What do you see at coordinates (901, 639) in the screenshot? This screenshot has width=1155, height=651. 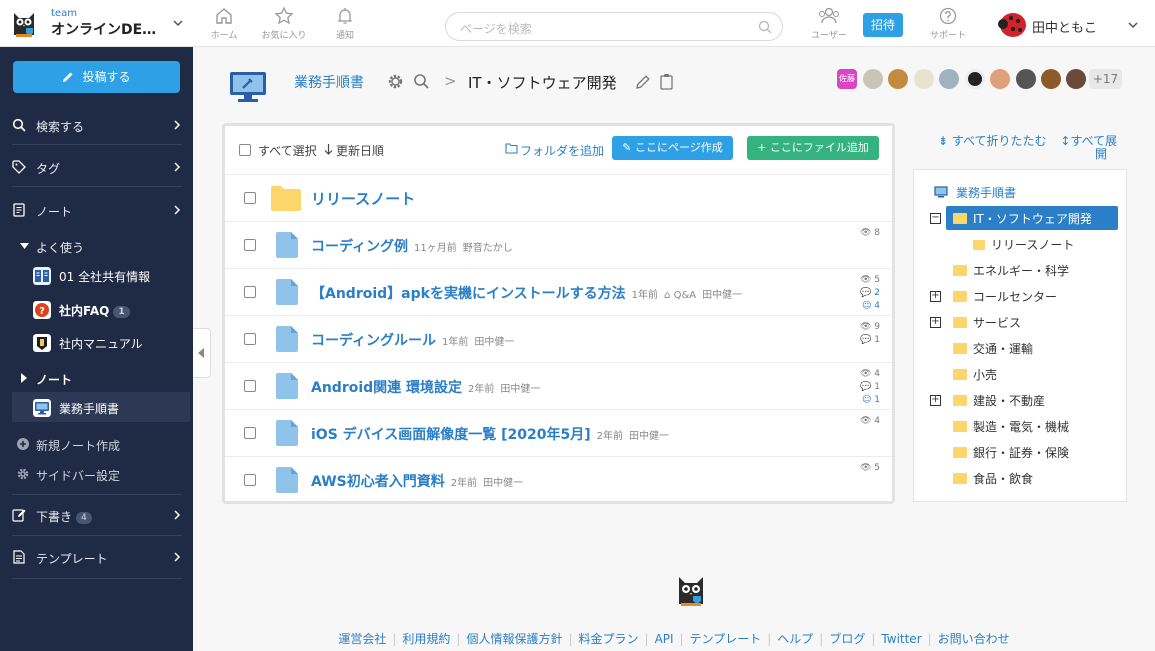 I see `footer-link-twitter: Twitter` at bounding box center [901, 639].